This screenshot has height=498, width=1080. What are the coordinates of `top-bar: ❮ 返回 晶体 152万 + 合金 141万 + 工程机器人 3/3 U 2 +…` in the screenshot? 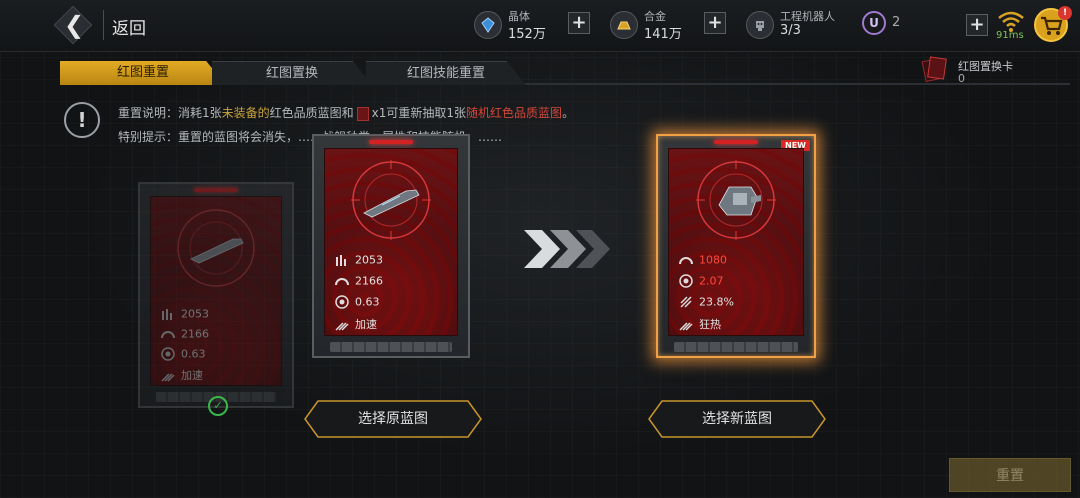 It's located at (540, 26).